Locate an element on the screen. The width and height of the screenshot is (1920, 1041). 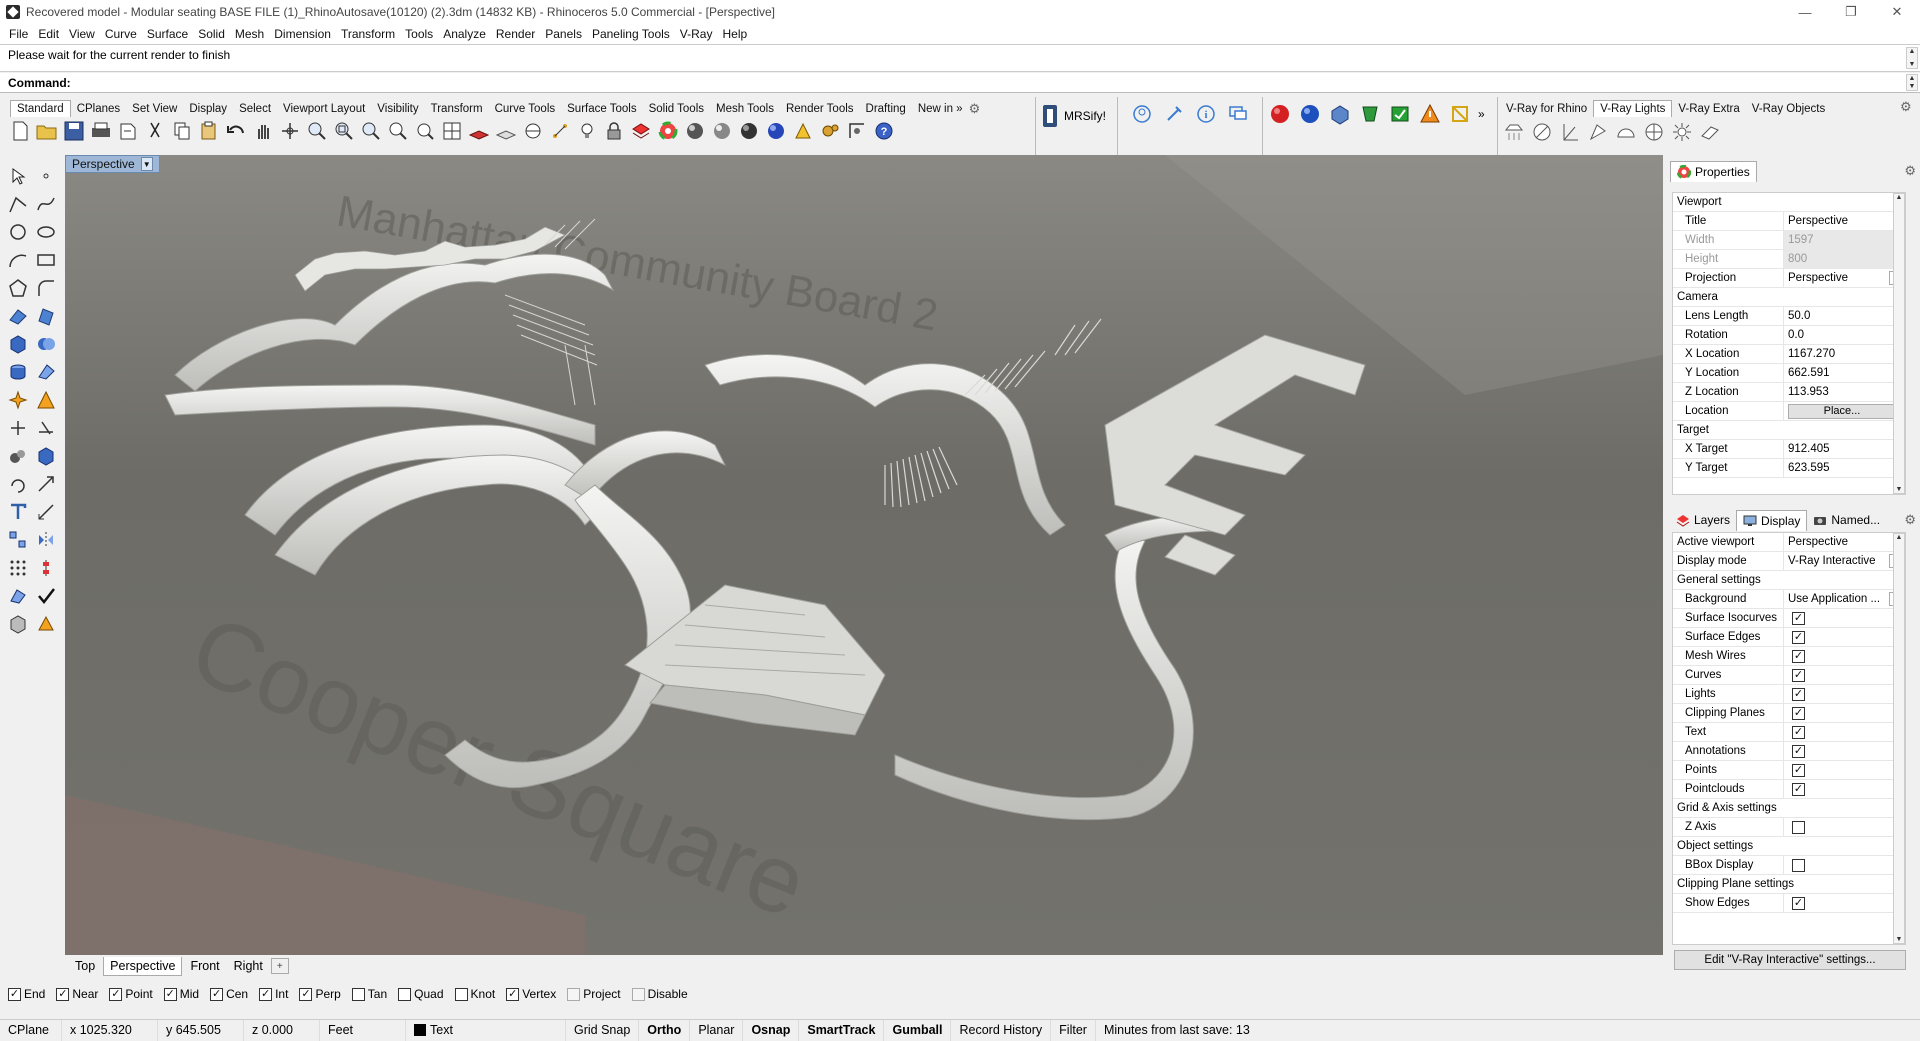
status-osnap: Osnap is located at coordinates (771, 1030).